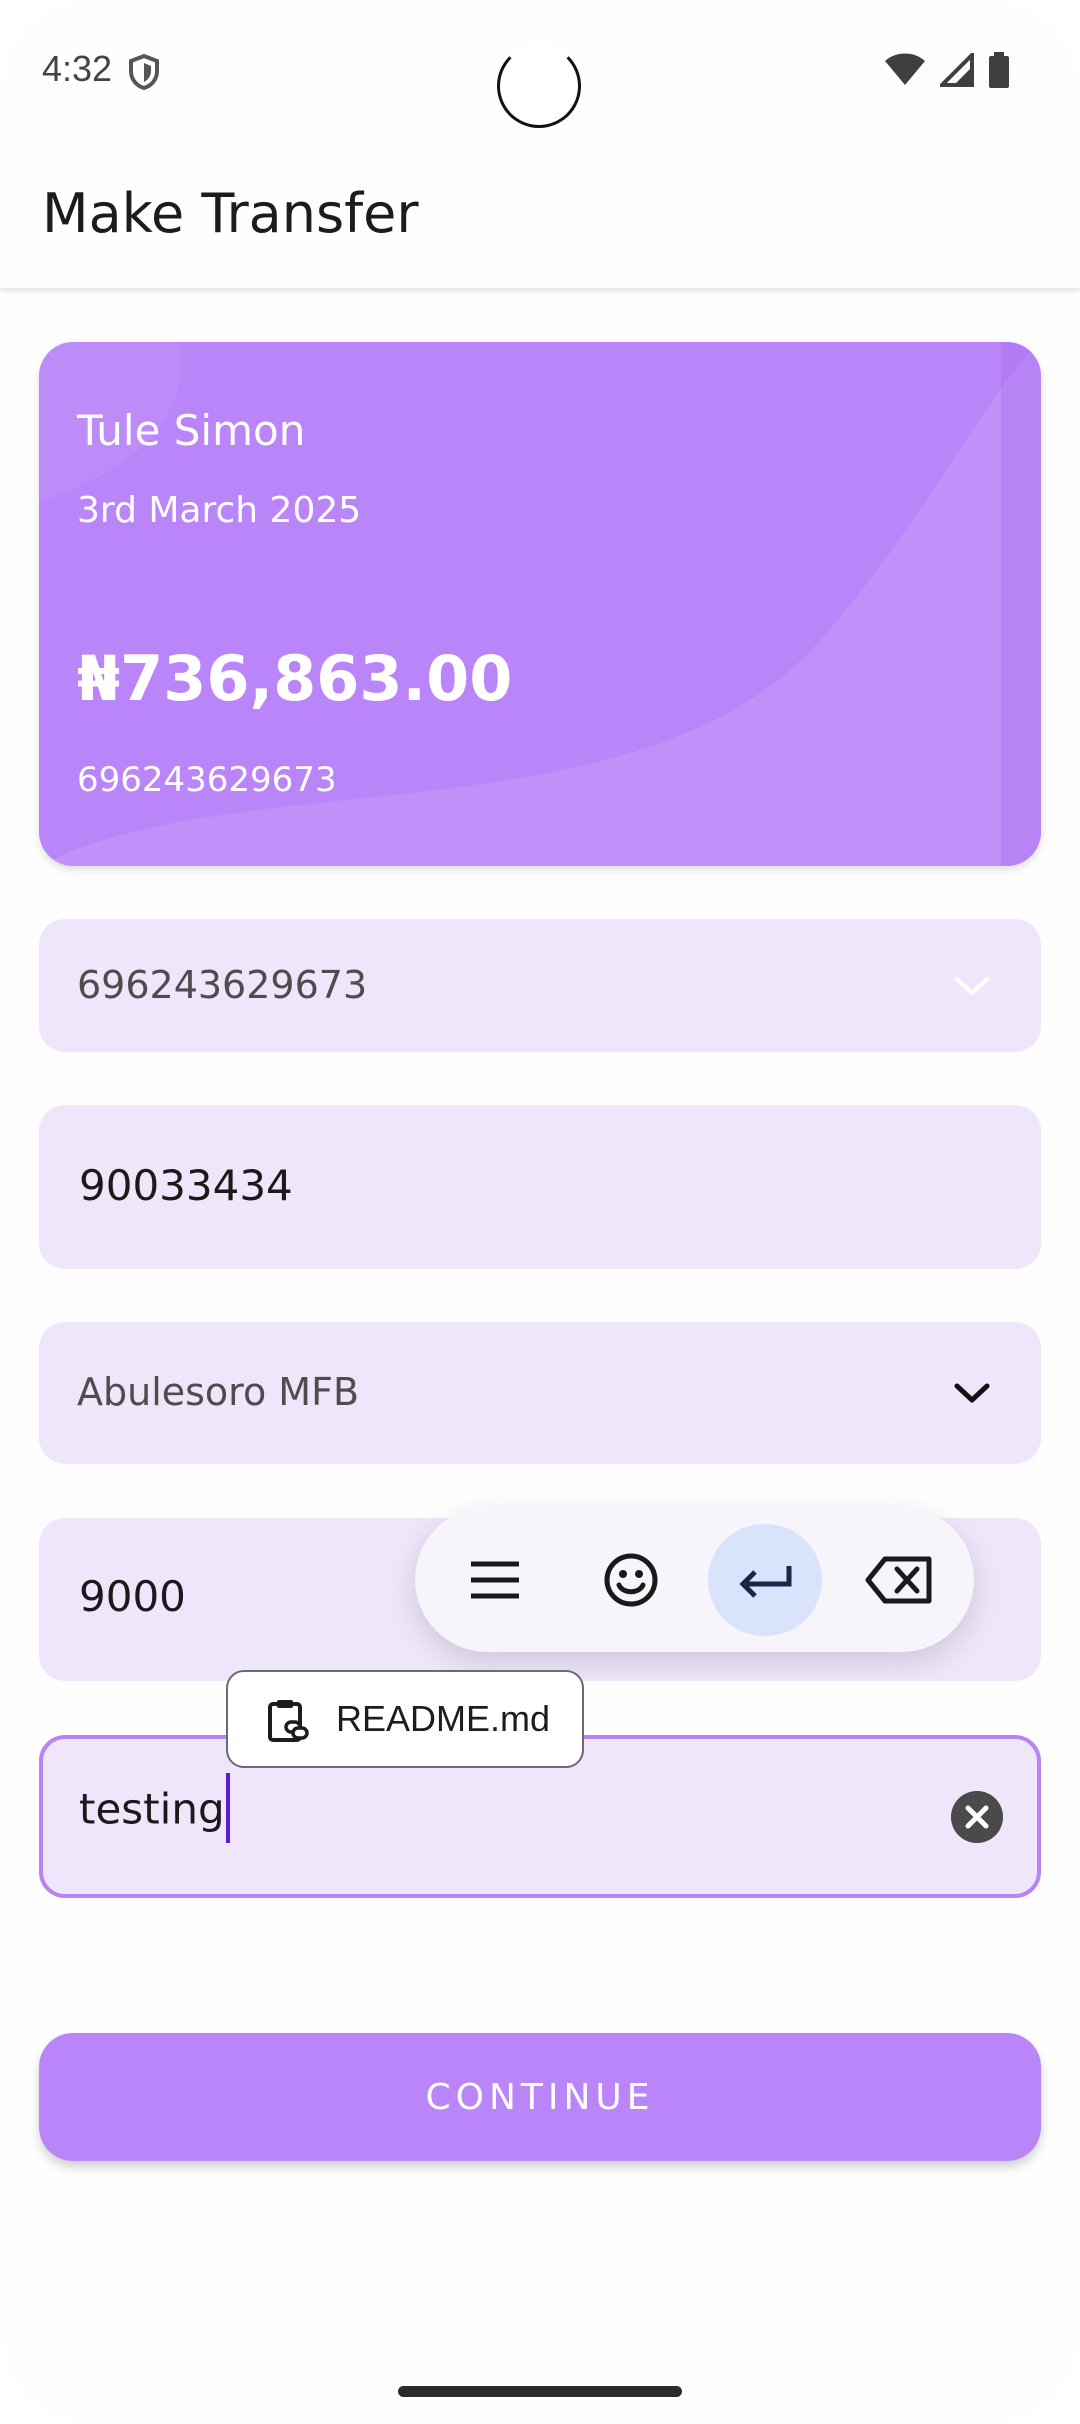  I want to click on continue-button: CONTINUE, so click(540, 2097).